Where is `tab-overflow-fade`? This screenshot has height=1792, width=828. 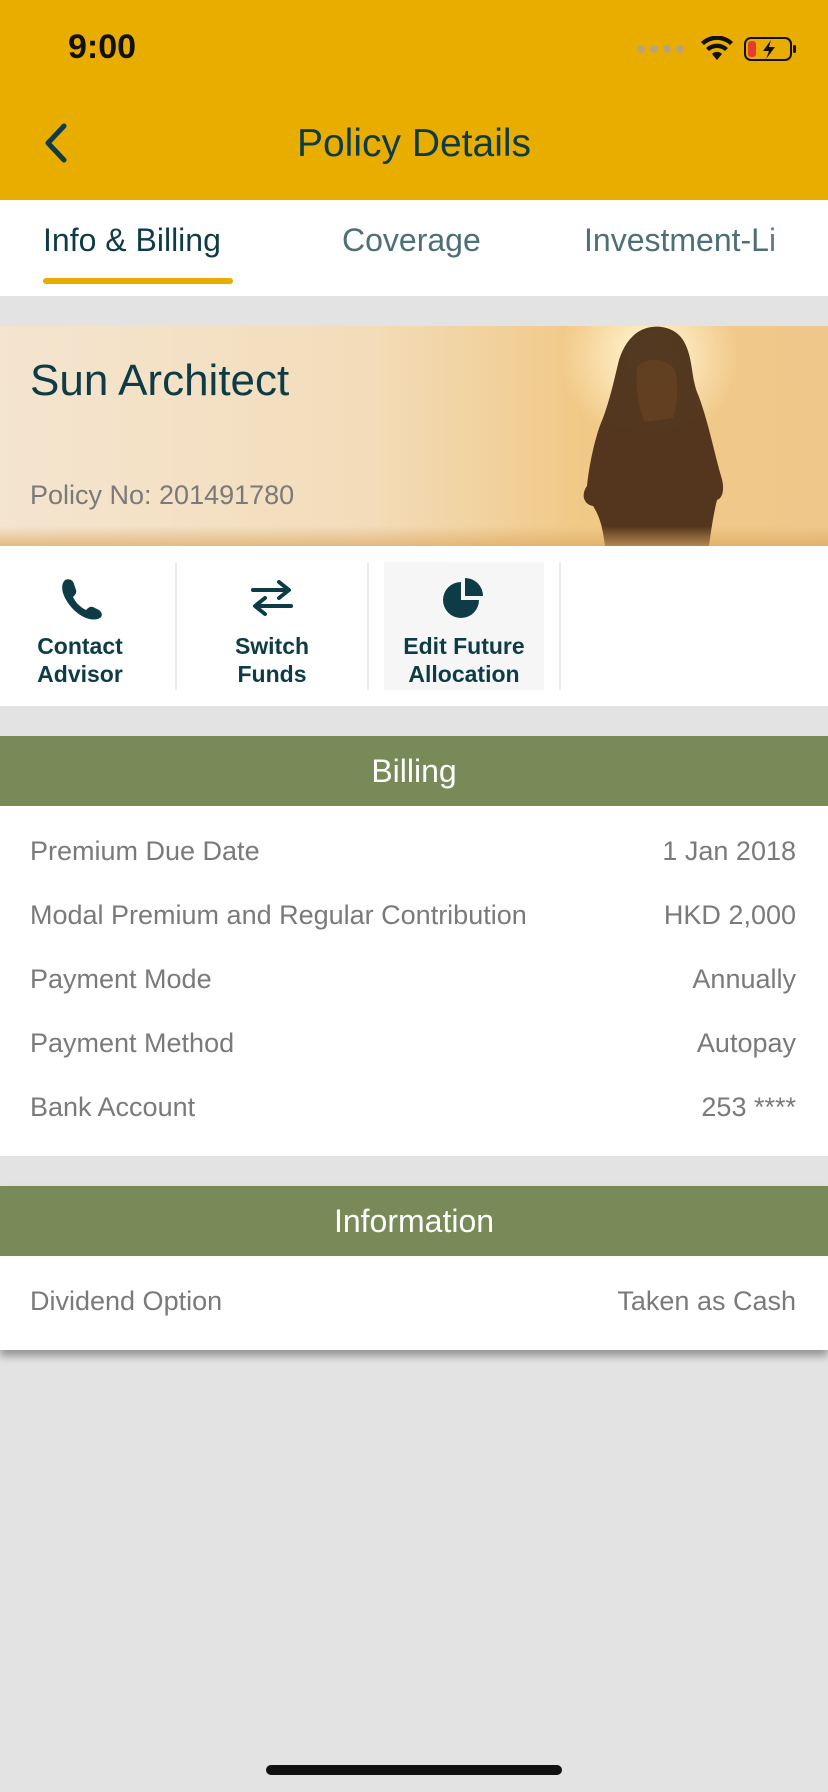 tab-overflow-fade is located at coordinates (798, 248).